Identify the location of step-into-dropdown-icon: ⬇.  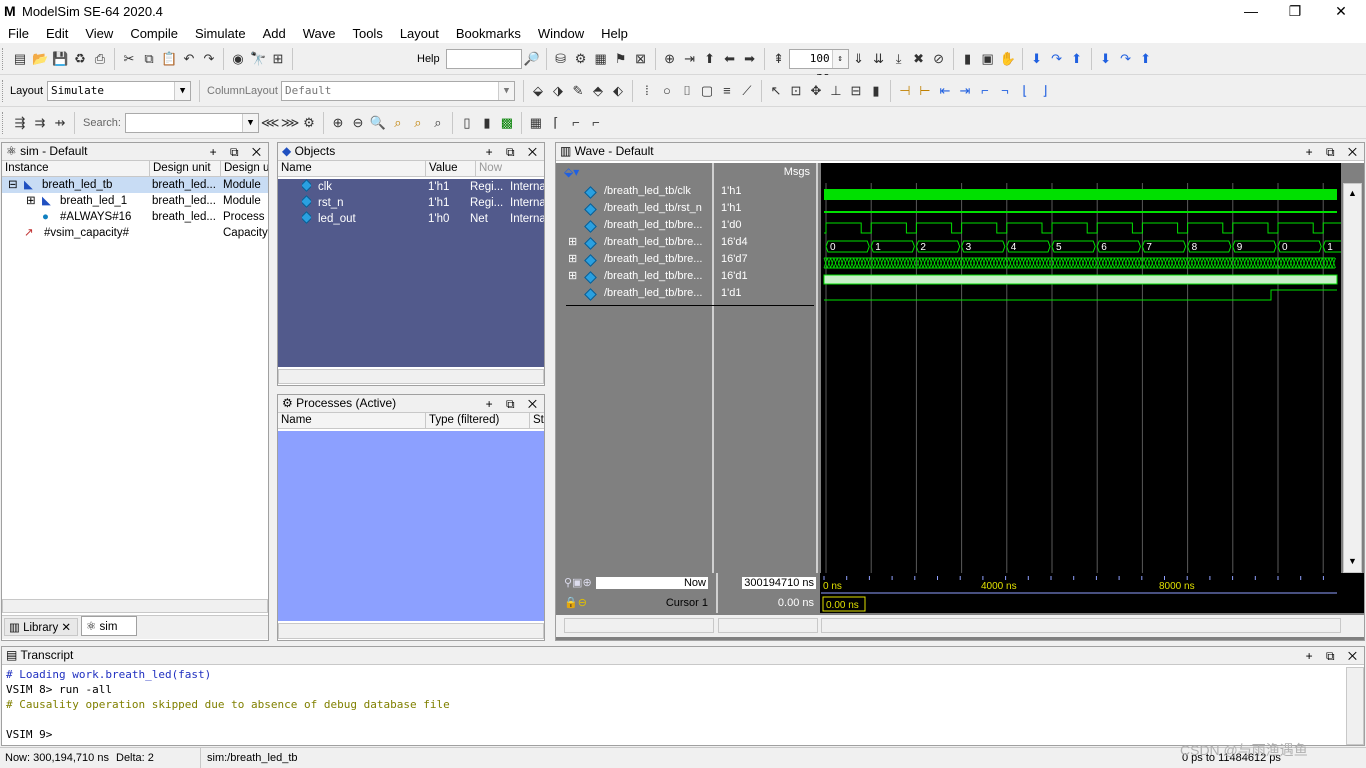
(1106, 59).